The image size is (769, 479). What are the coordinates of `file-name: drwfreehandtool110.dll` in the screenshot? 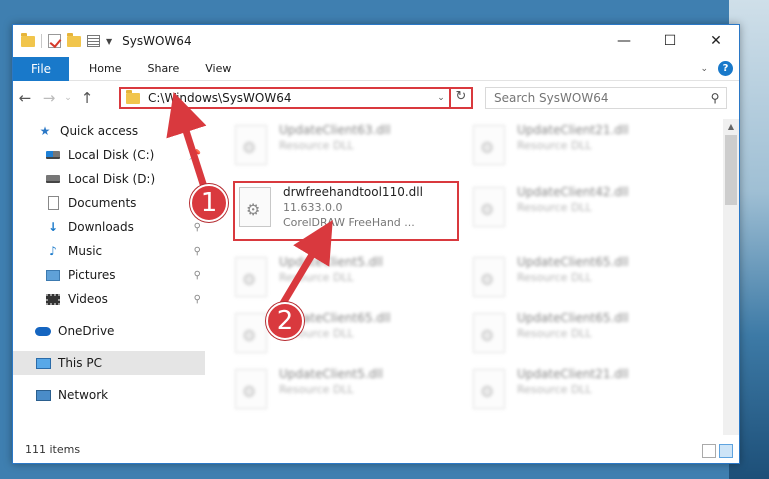 It's located at (353, 192).